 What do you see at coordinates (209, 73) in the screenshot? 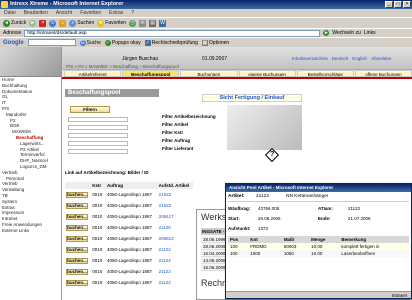
I see `tab: Buchungen` at bounding box center [209, 73].